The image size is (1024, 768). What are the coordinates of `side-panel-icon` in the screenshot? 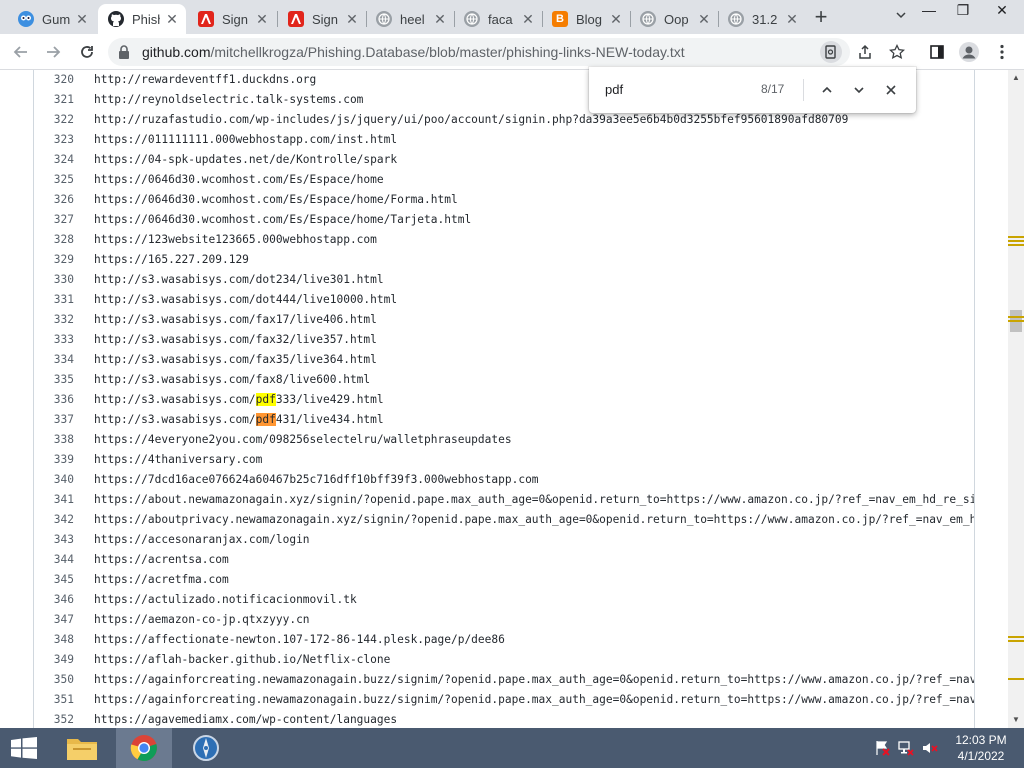 It's located at (937, 52).